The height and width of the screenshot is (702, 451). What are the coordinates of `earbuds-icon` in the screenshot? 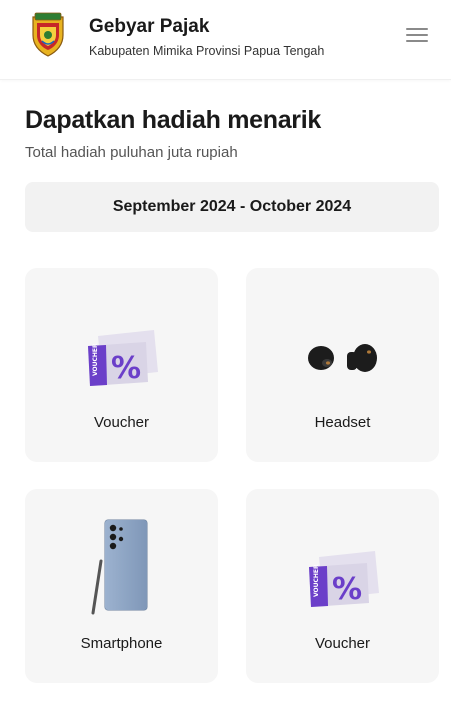 It's located at (342, 358).